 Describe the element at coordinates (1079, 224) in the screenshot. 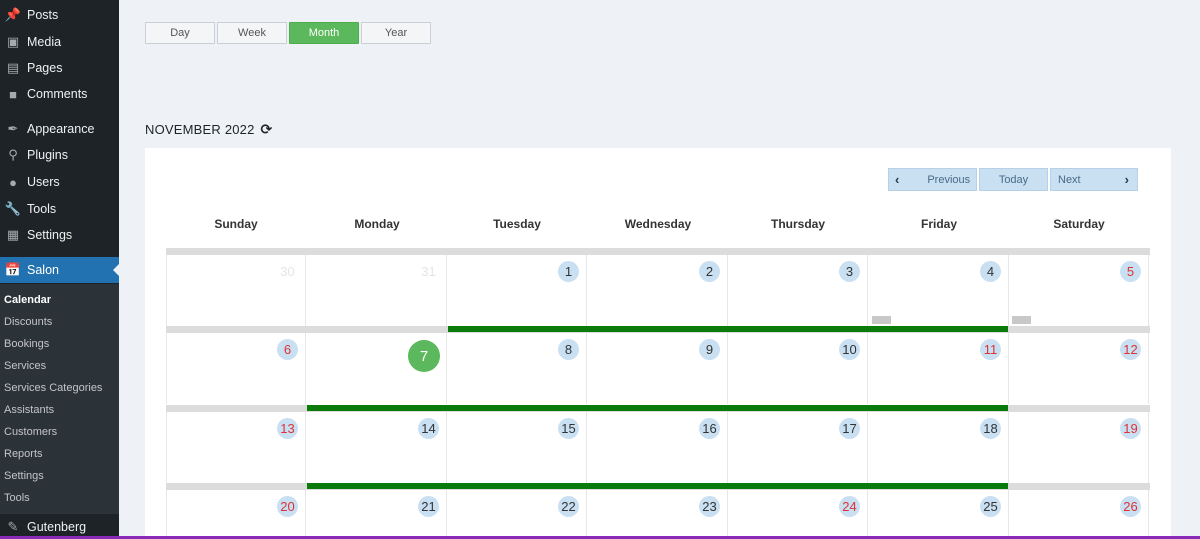

I see `weekday-header: Saturday` at that location.